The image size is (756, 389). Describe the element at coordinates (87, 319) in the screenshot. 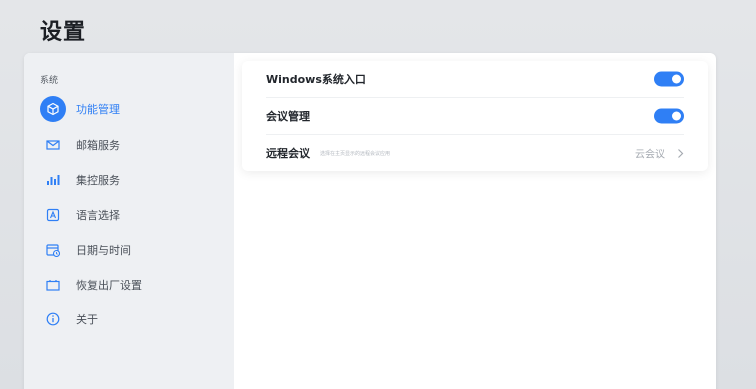

I see `sidebar-item-label: 关于` at that location.